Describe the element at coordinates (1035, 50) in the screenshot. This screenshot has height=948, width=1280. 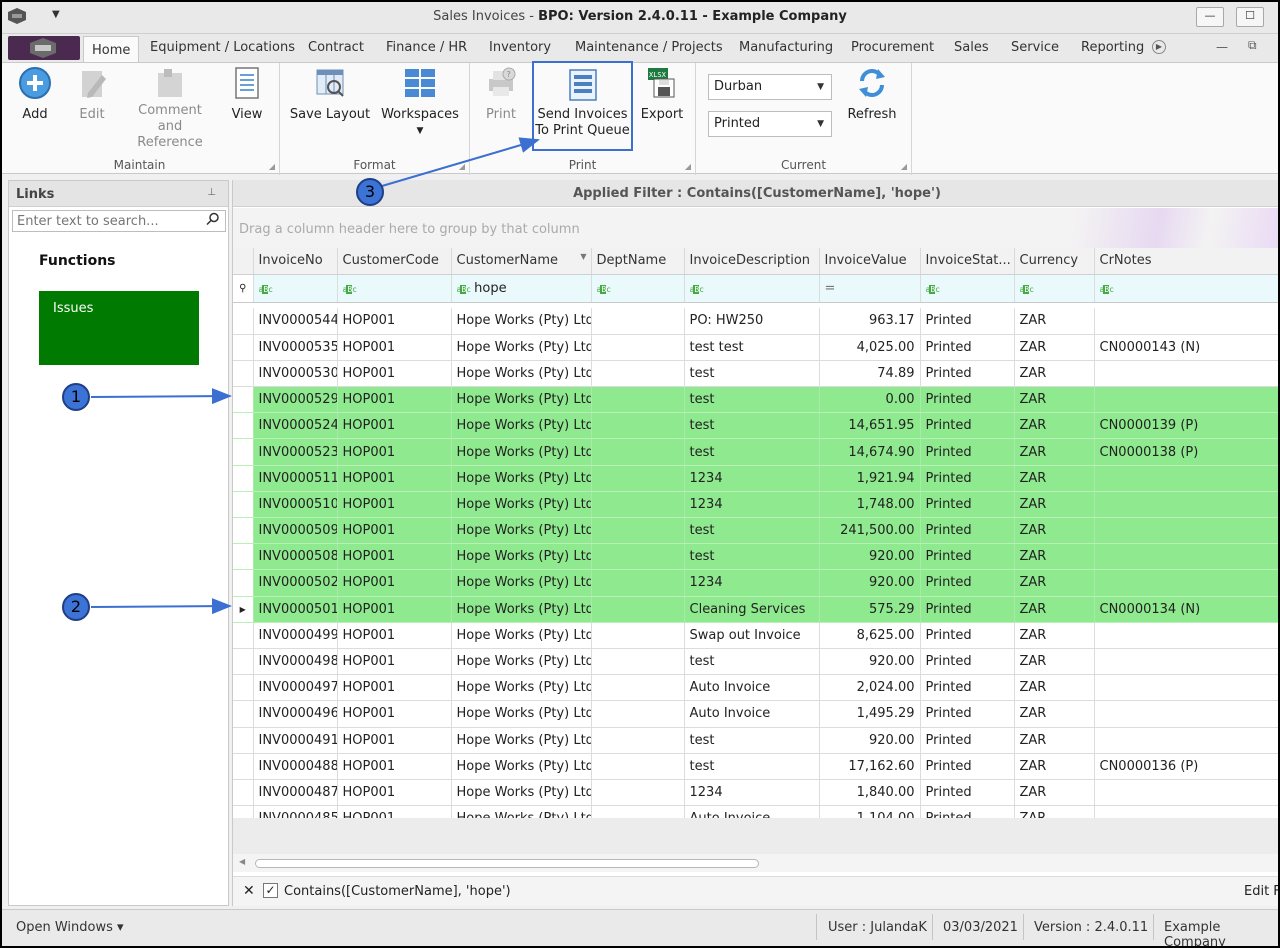
I see `tab-service: Service` at that location.